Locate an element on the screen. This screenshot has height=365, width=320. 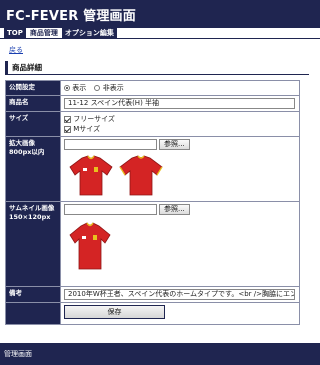
large-image-previews is located at coordinates (180, 175).